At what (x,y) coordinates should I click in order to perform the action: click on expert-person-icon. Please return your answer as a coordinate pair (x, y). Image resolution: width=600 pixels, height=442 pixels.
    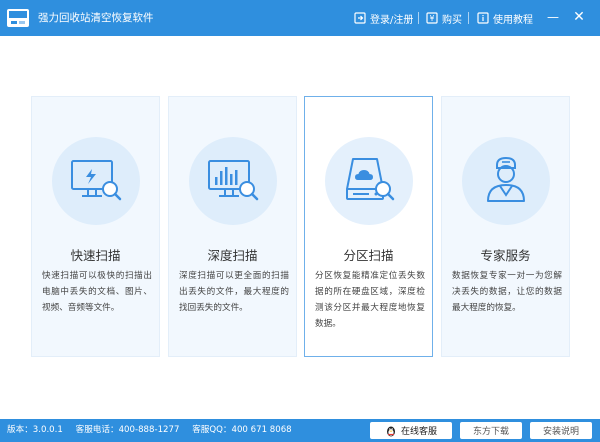
    Looking at the image, I should click on (506, 179).